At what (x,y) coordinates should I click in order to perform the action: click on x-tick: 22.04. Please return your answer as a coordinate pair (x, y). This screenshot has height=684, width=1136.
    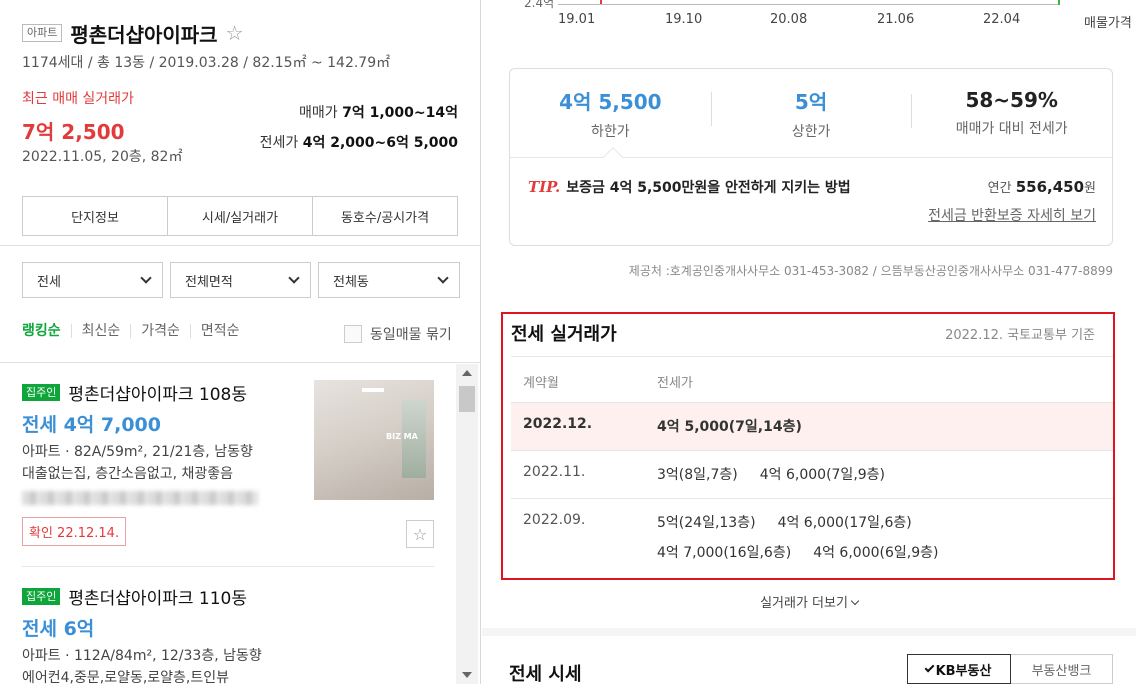
    Looking at the image, I should click on (1002, 19).